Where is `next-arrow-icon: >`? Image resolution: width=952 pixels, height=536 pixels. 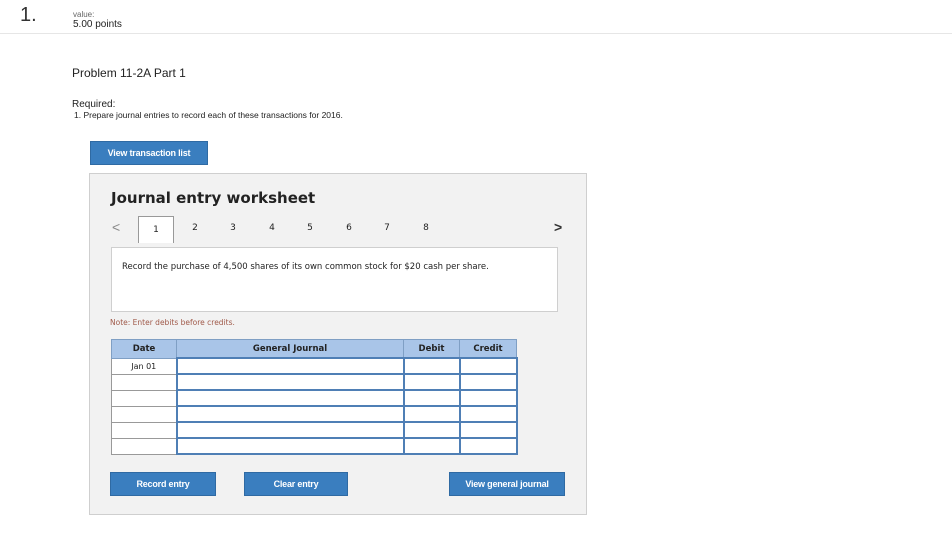 next-arrow-icon: > is located at coordinates (558, 227).